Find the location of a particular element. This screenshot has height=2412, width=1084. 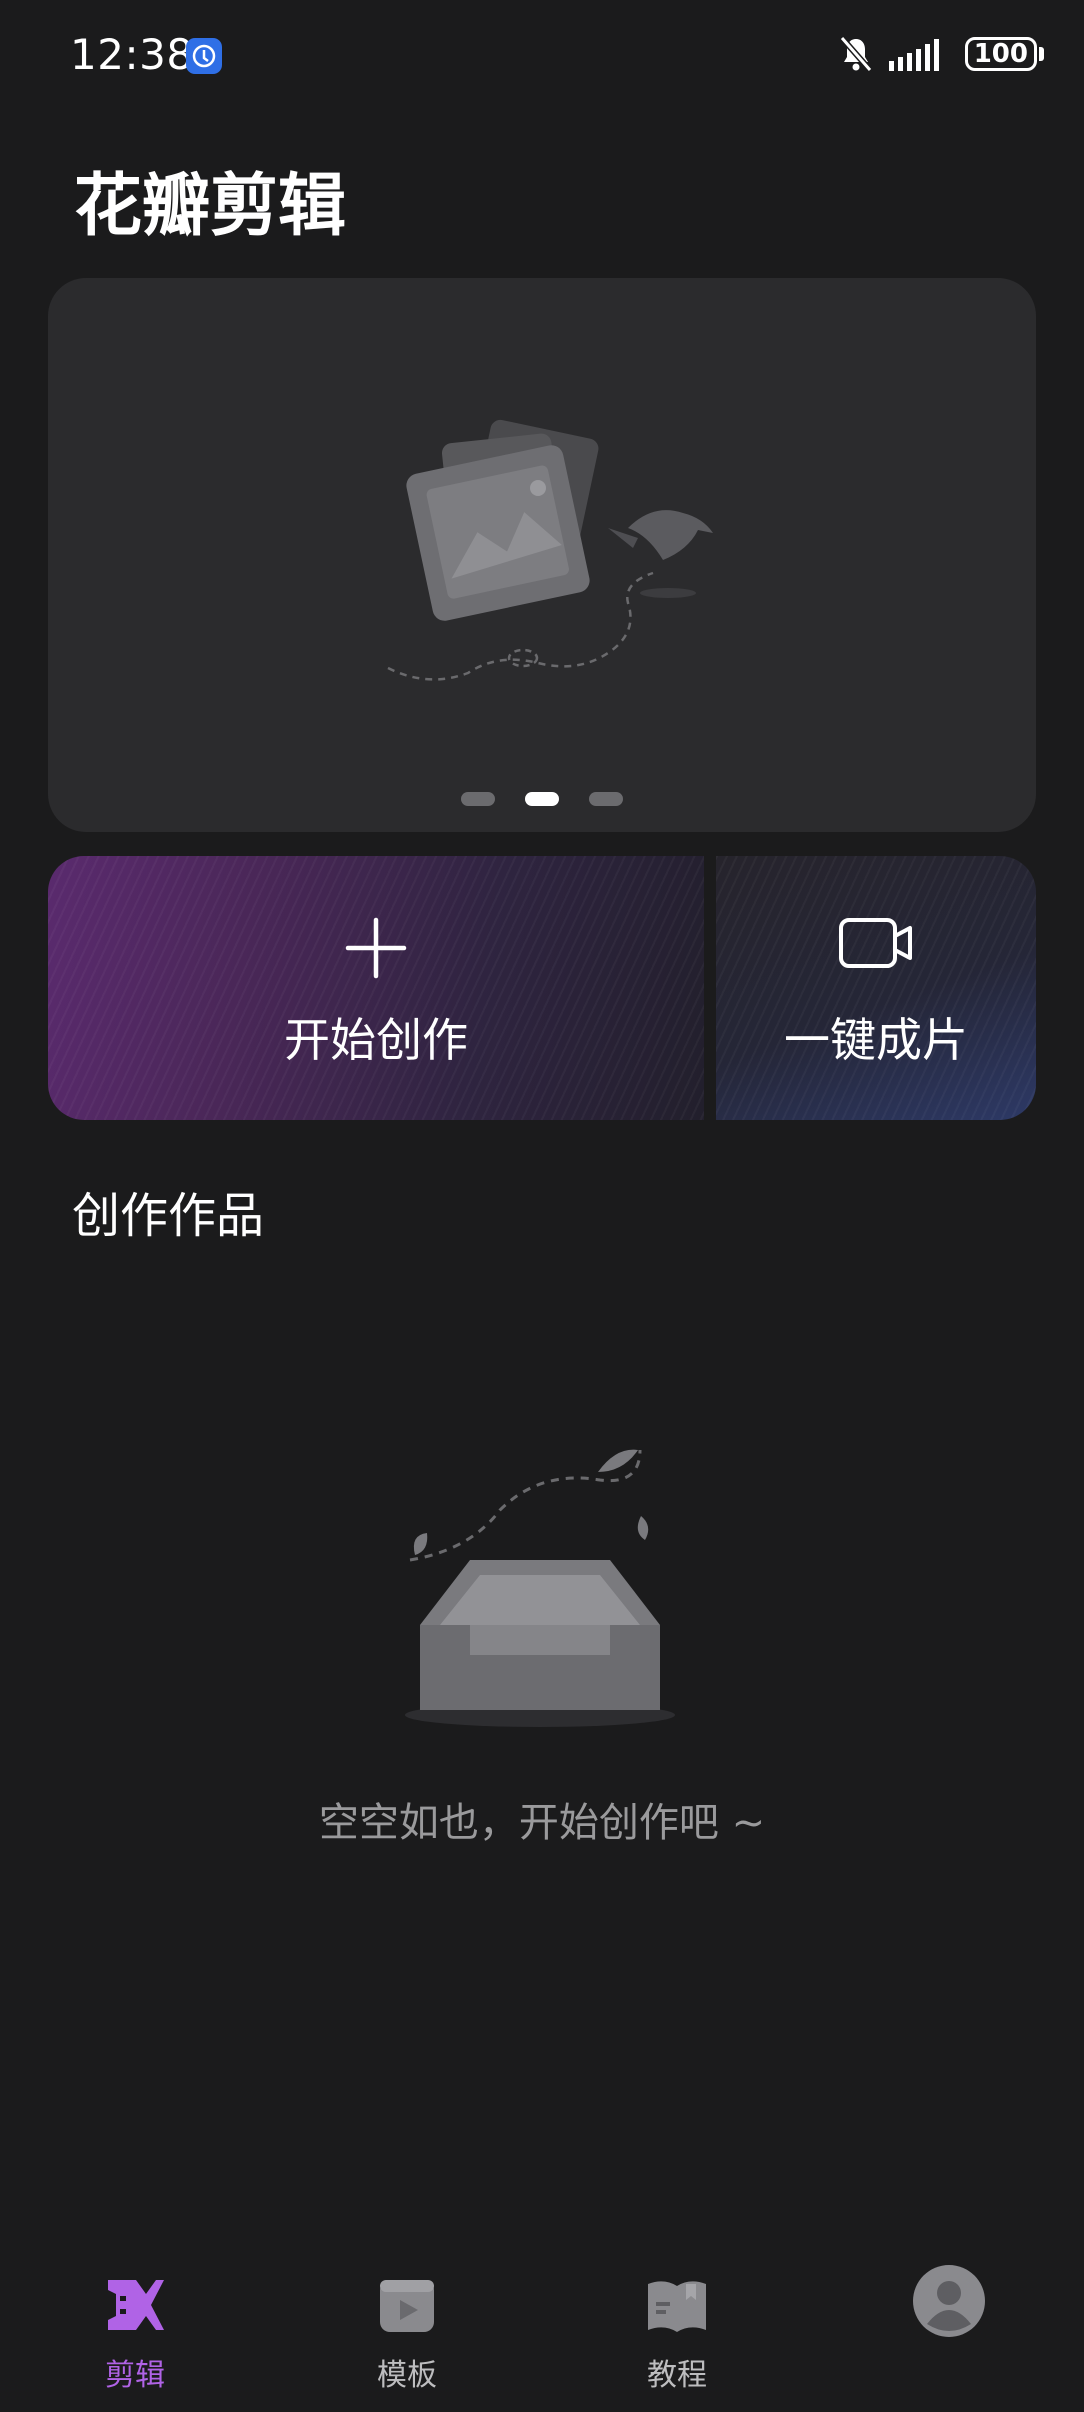

template-icon is located at coordinates (407, 2306).